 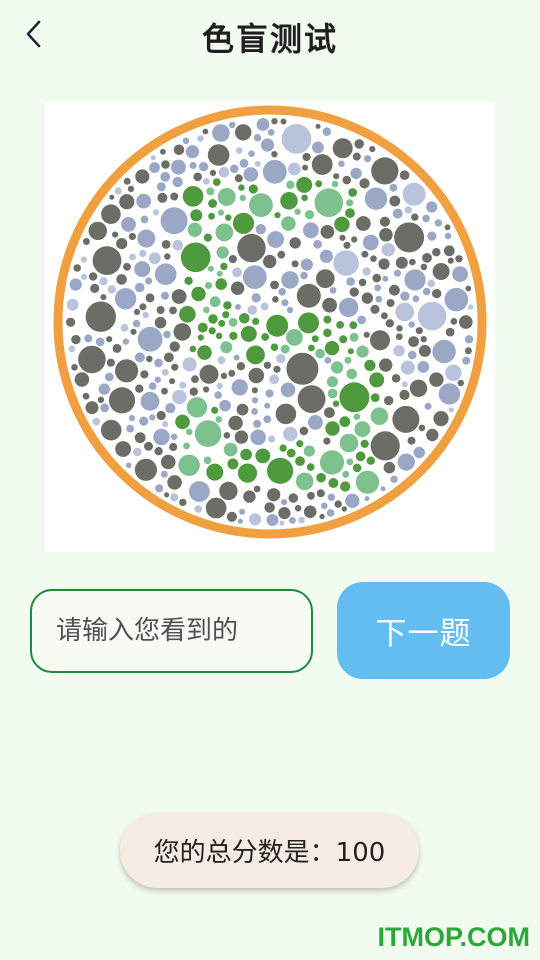 I want to click on answer-input, so click(x=171, y=631).